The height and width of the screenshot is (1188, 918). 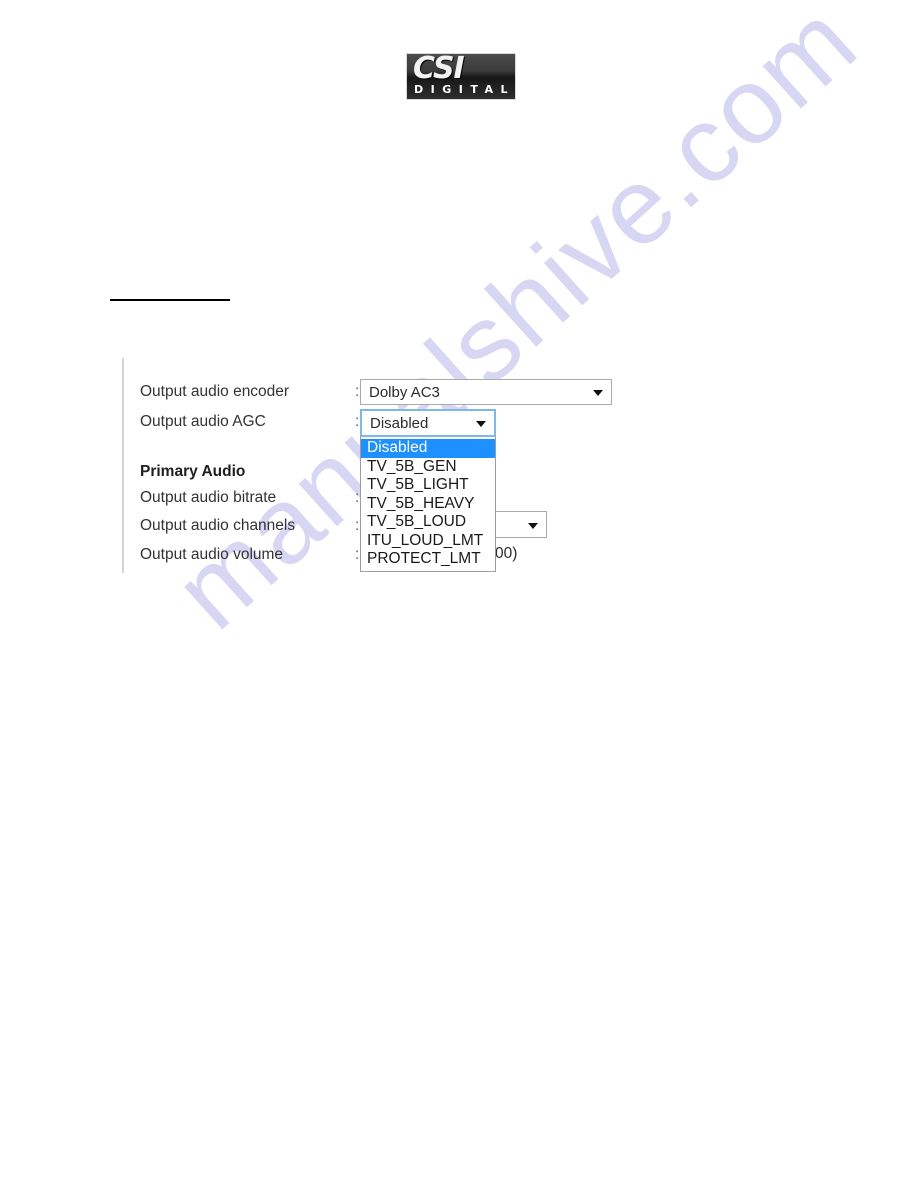 I want to click on label-output-audio-encoder: Output audio encoder, so click(x=215, y=391).